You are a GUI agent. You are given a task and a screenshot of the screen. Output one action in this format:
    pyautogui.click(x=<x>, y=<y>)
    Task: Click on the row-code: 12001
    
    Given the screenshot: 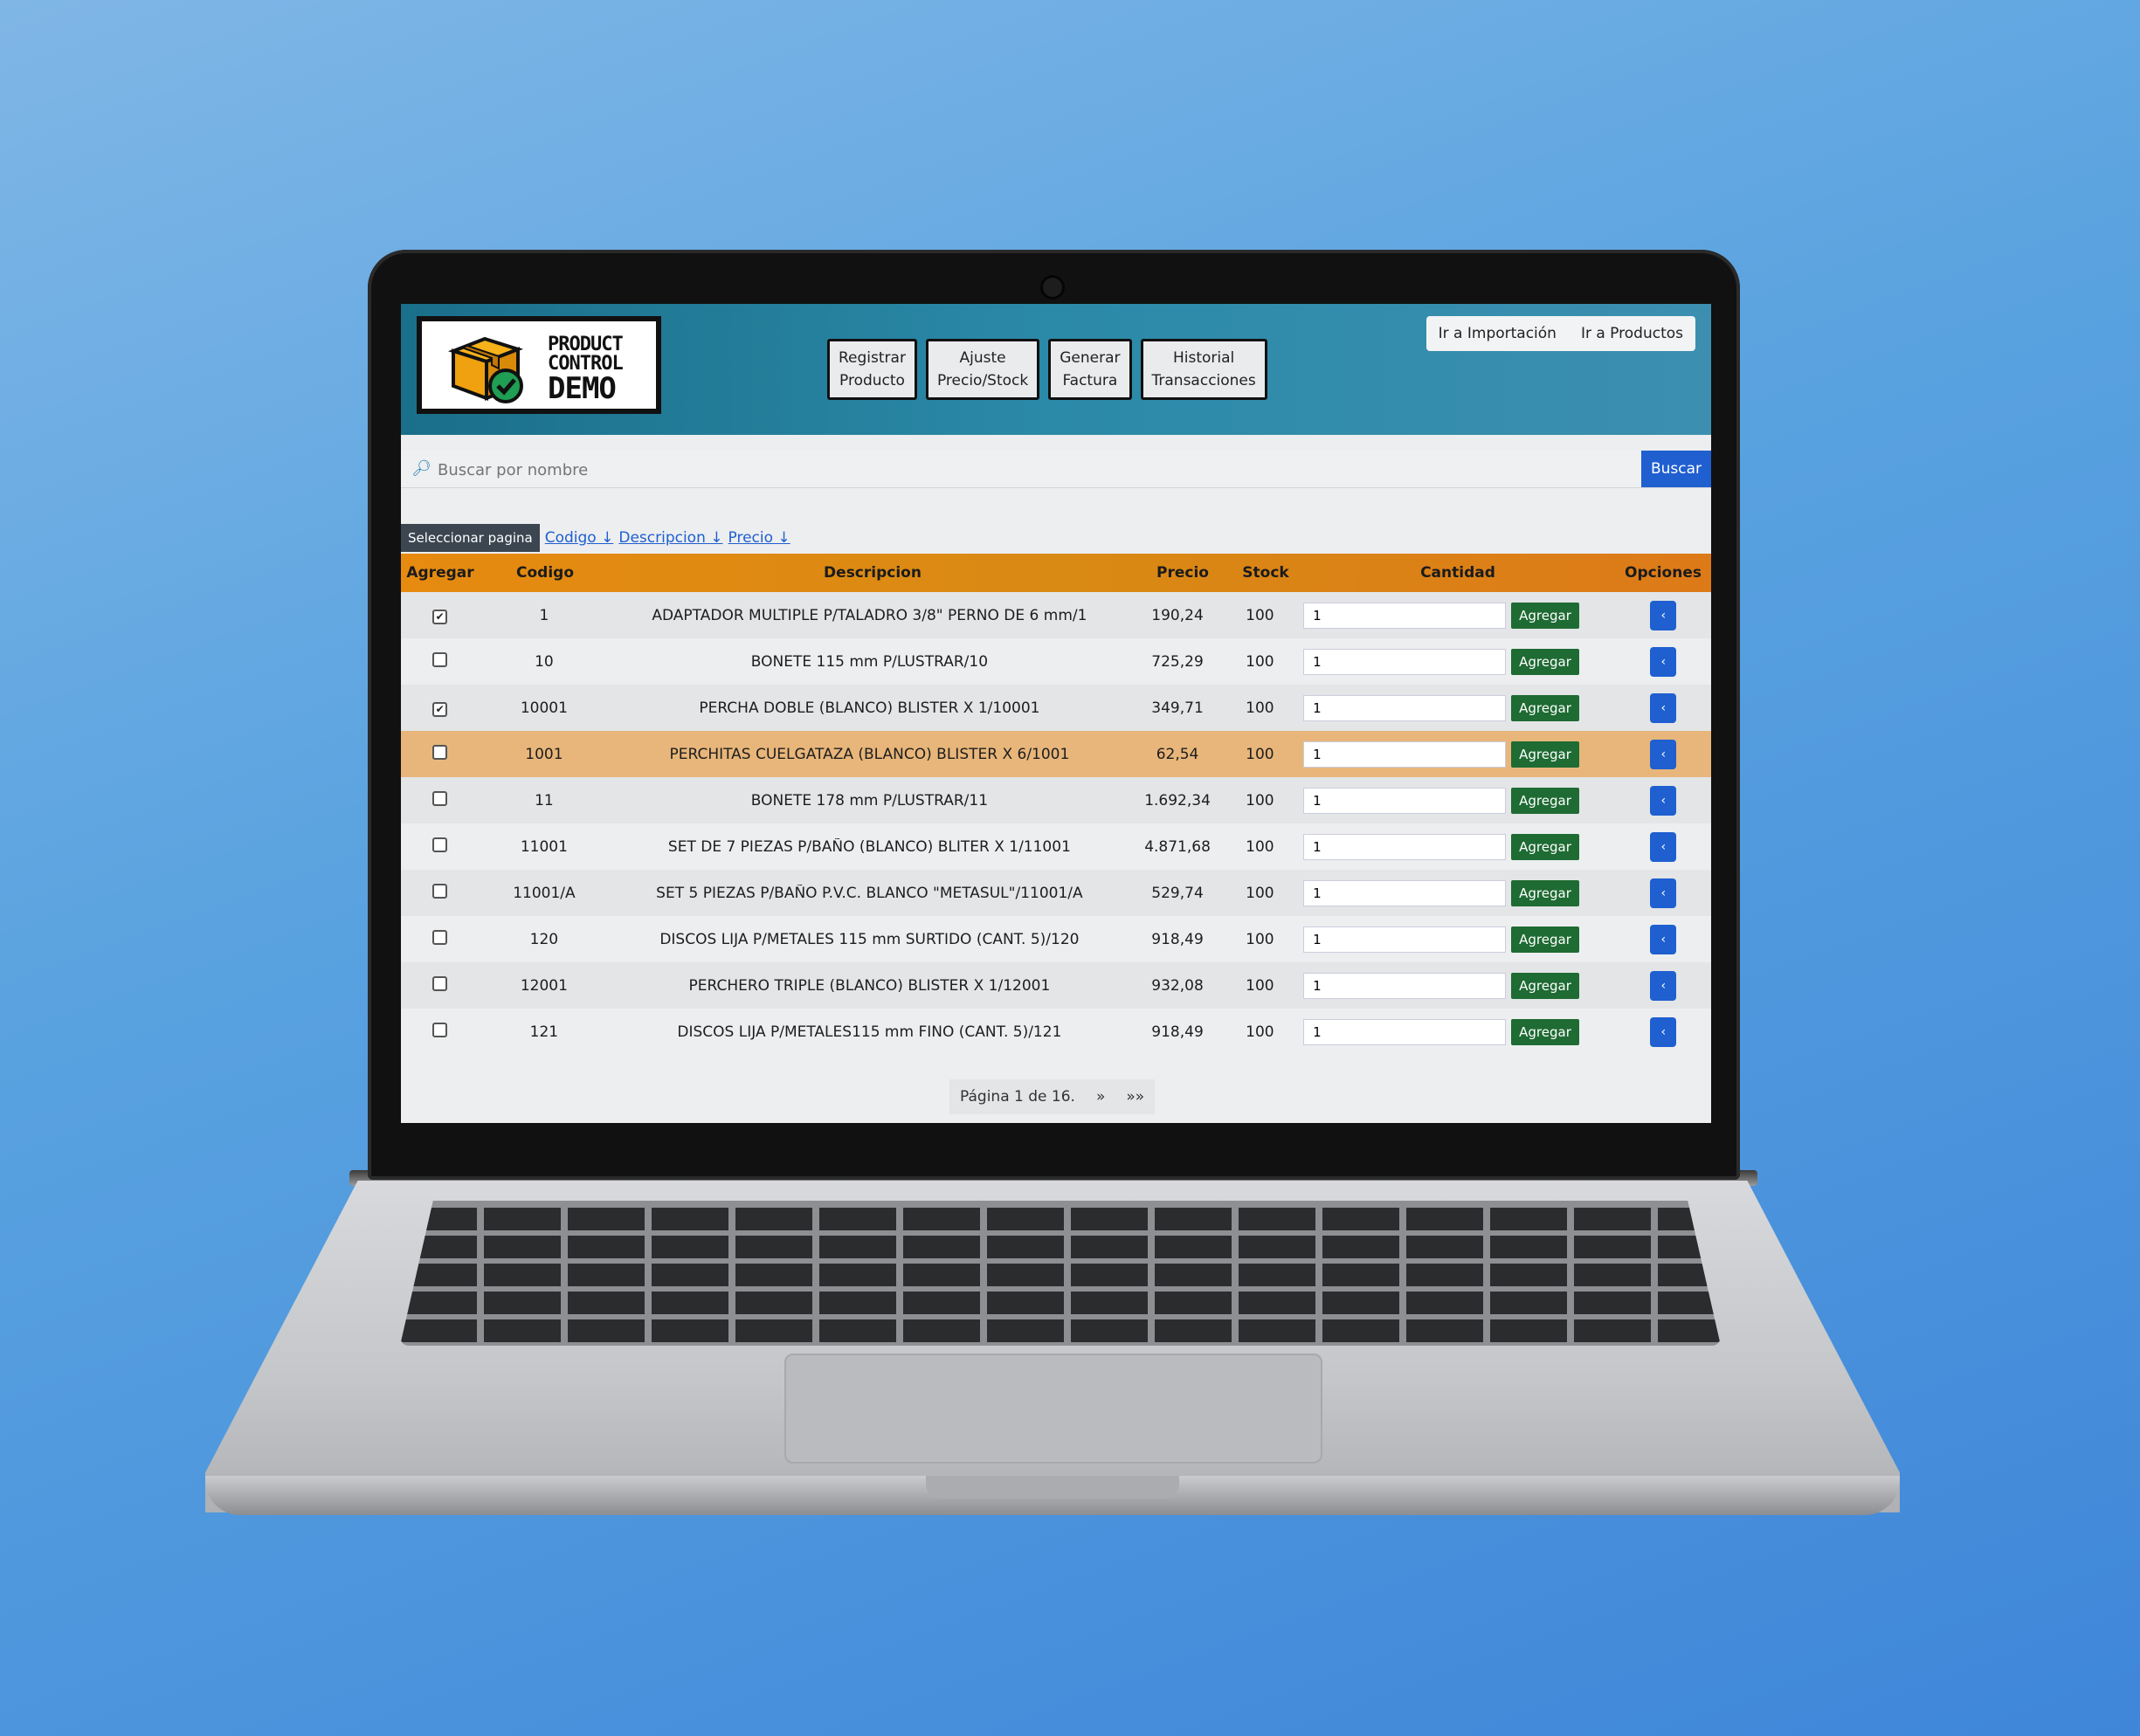 What is the action you would take?
    pyautogui.click(x=544, y=986)
    